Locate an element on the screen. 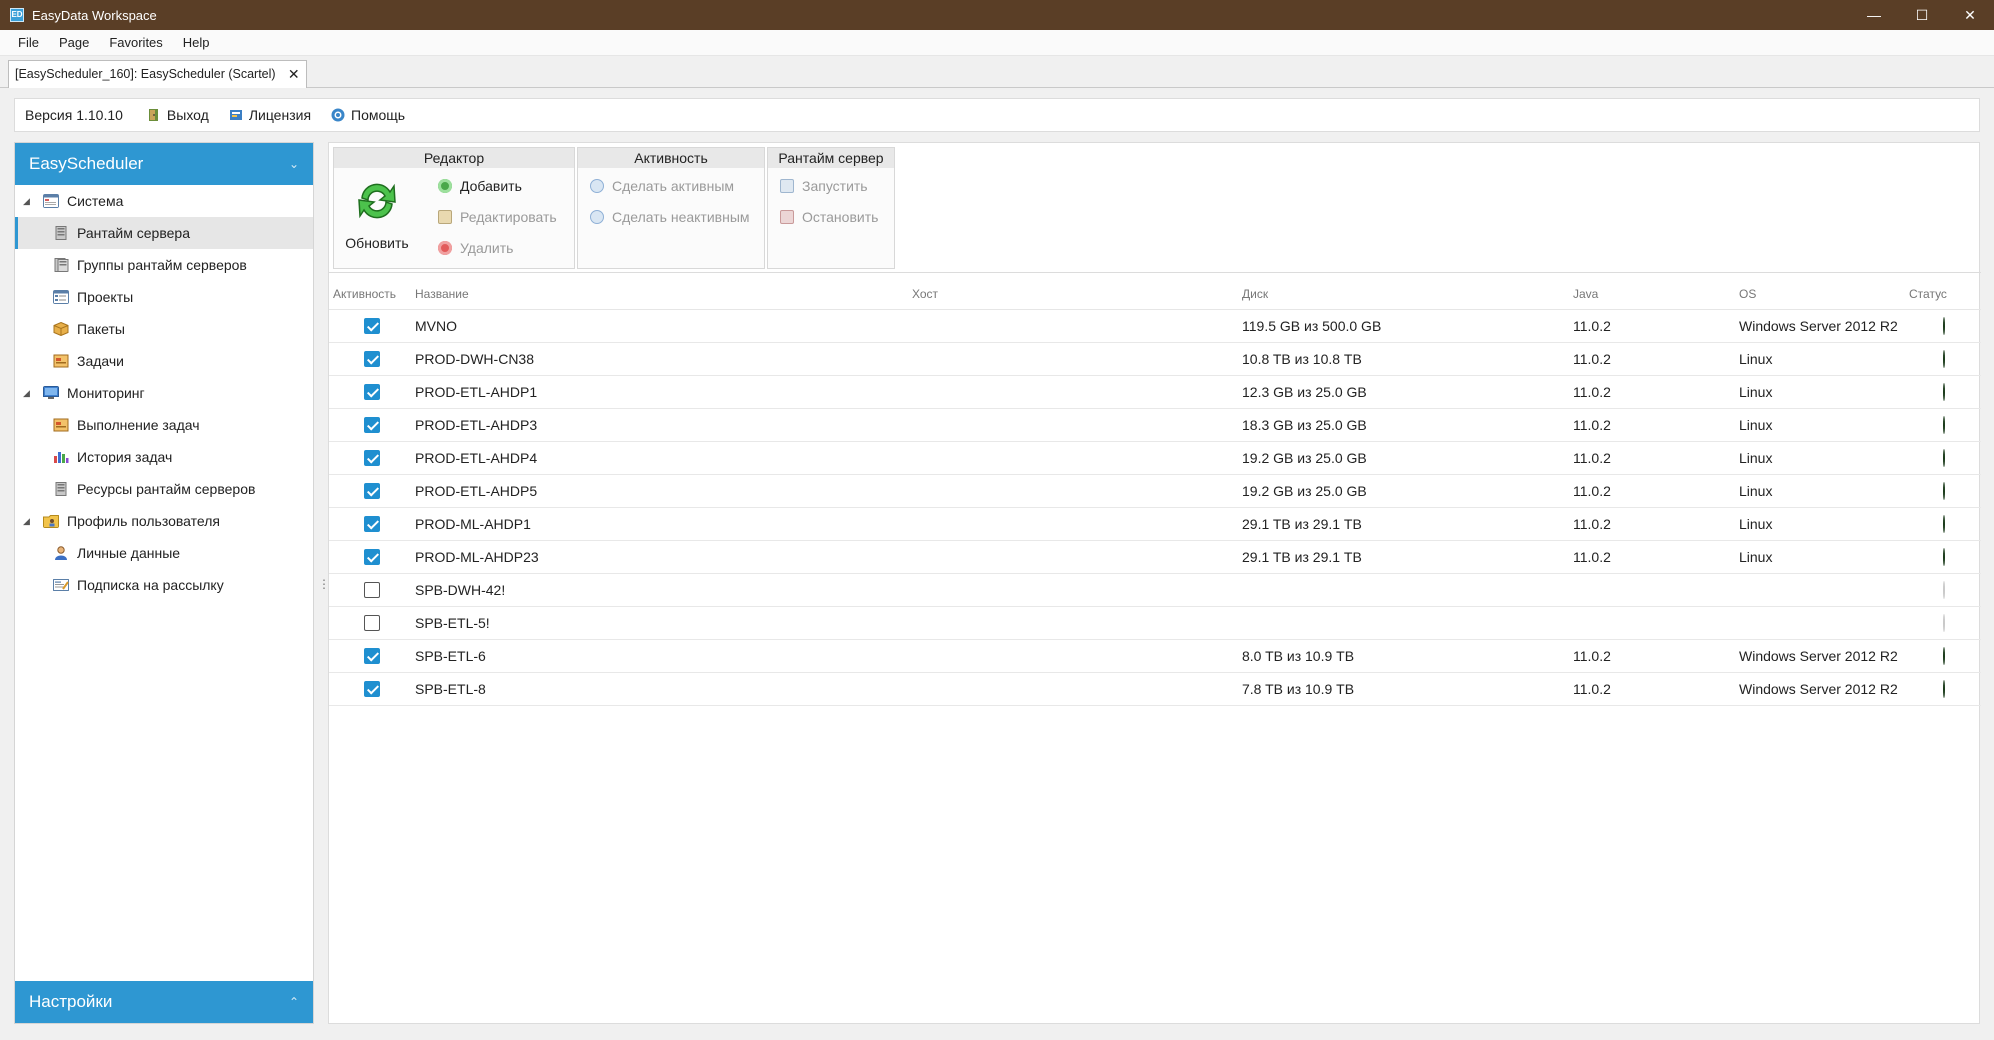  column-header-disk: Диск is located at coordinates (1407, 294).